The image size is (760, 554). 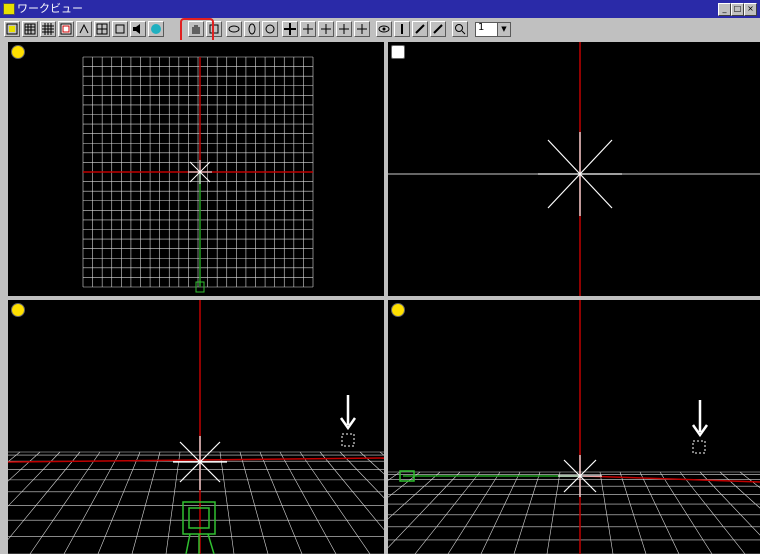 I want to click on move-button, so click(x=290, y=29).